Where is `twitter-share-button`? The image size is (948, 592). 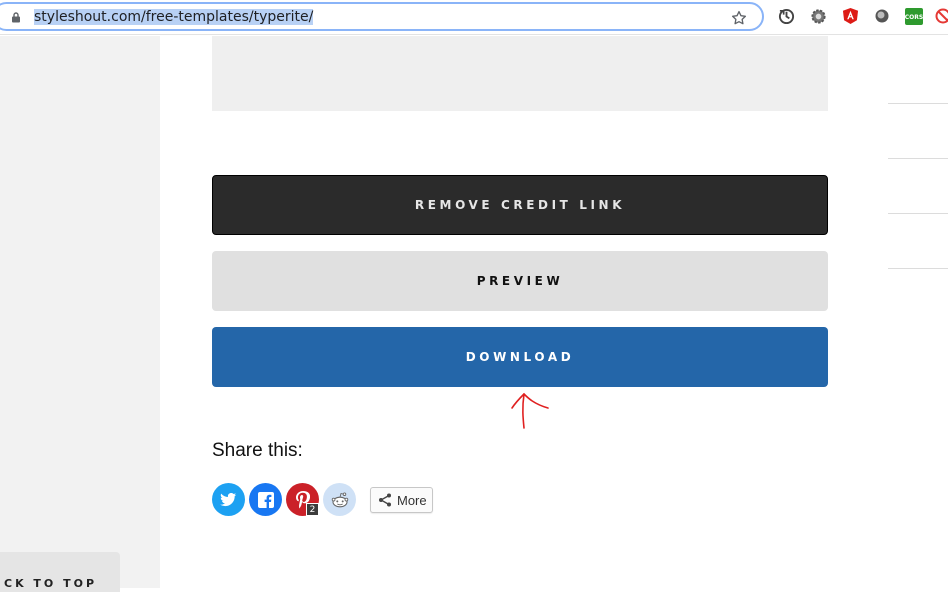
twitter-share-button is located at coordinates (228, 499).